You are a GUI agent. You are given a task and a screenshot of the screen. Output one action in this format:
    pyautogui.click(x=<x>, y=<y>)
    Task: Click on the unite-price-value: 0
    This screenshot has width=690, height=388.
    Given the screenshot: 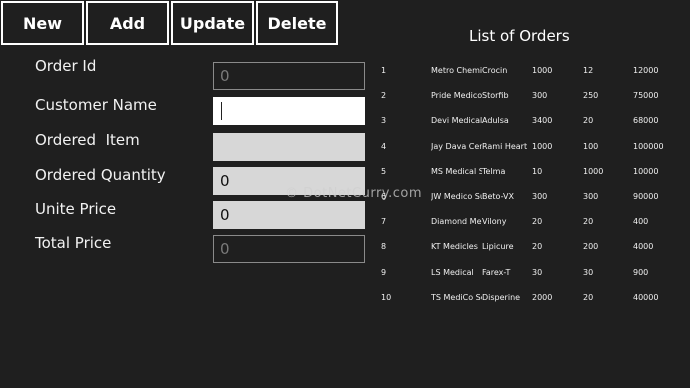 What is the action you would take?
    pyautogui.click(x=225, y=215)
    